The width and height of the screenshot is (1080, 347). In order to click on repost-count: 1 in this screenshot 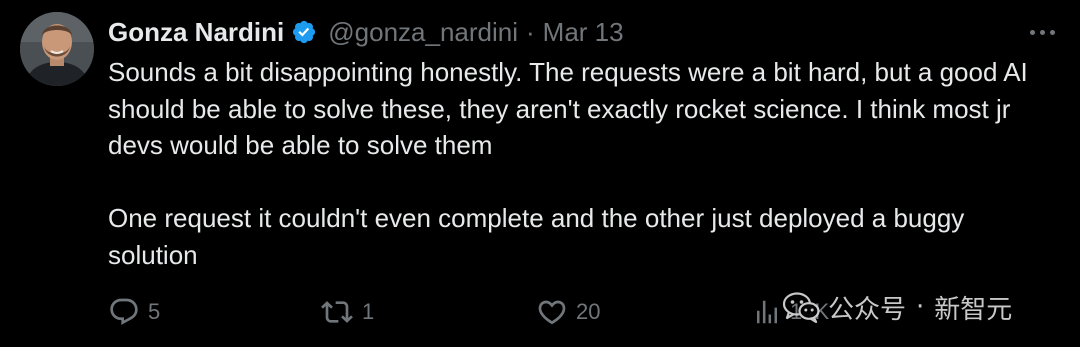, I will do `click(368, 311)`.